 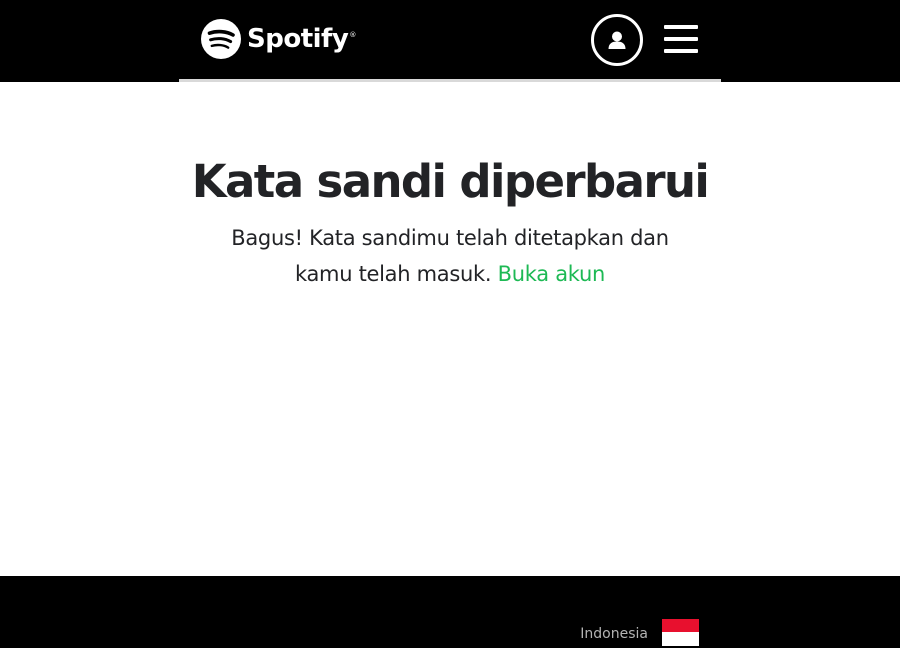 What do you see at coordinates (450, 41) in the screenshot?
I see `top-navigation-bar: Spotify ®` at bounding box center [450, 41].